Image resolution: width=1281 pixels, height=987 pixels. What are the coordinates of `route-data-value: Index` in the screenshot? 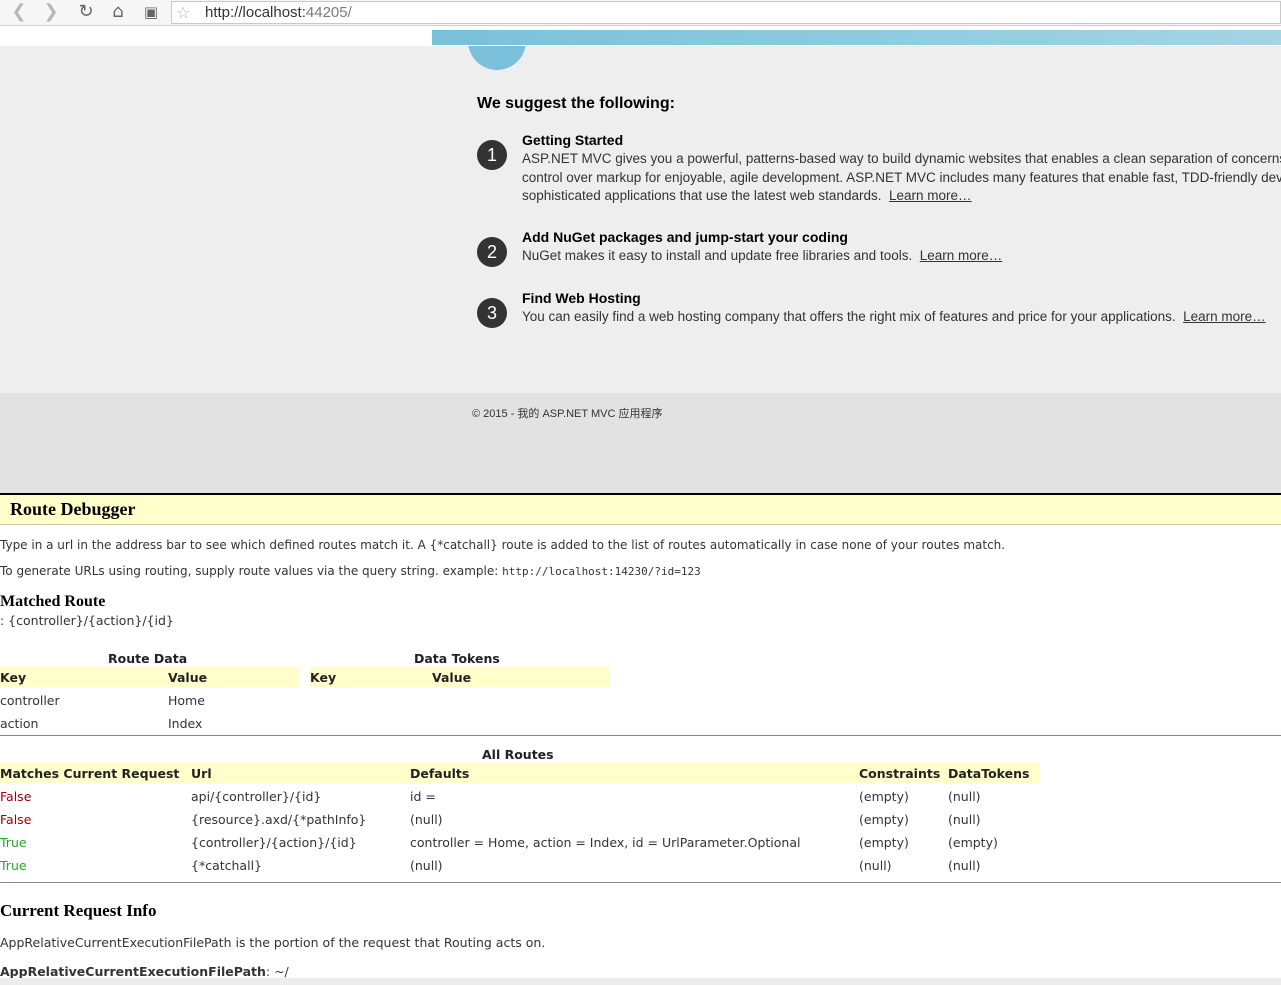 It's located at (185, 723).